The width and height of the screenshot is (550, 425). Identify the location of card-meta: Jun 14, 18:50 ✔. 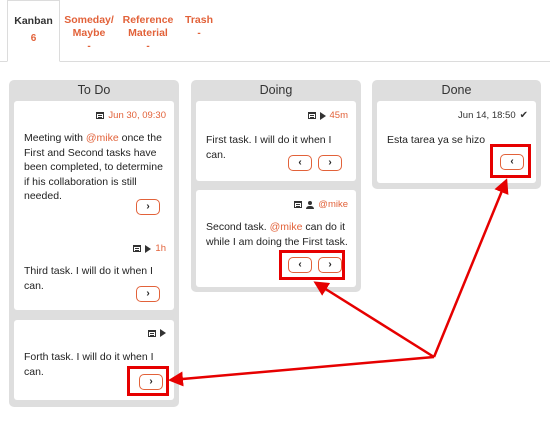
(493, 115).